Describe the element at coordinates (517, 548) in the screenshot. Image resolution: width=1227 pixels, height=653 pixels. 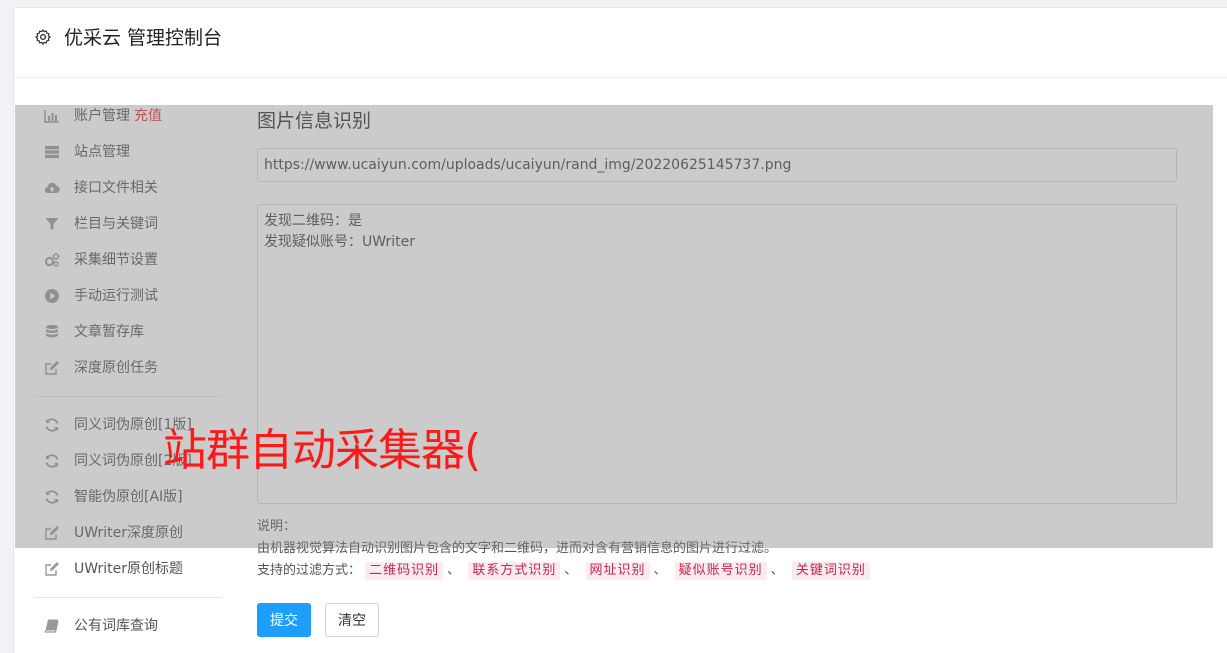
I see `description-text: 由机器视觉算法自动识别图片包含的文字和二维码，进而对含有营销信息的图片进行过滤。` at that location.